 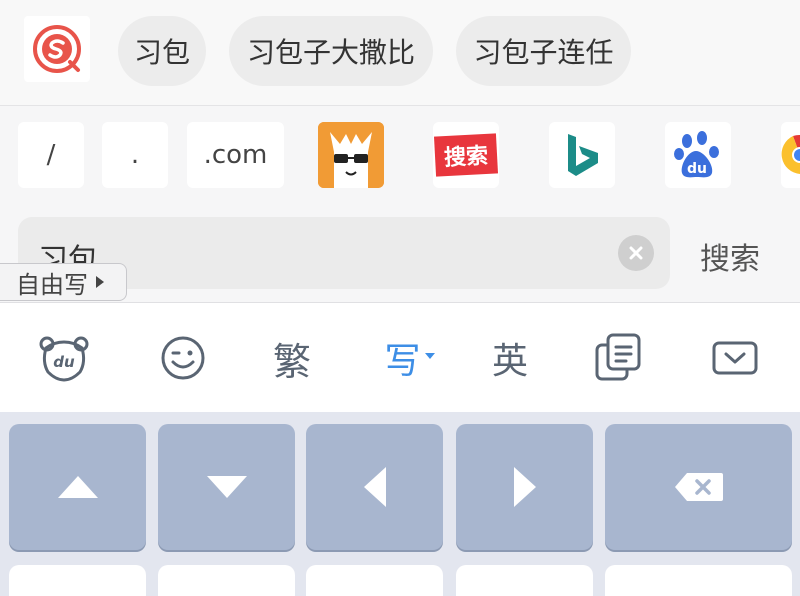 I want to click on search-button: 搜索, so click(x=730, y=256).